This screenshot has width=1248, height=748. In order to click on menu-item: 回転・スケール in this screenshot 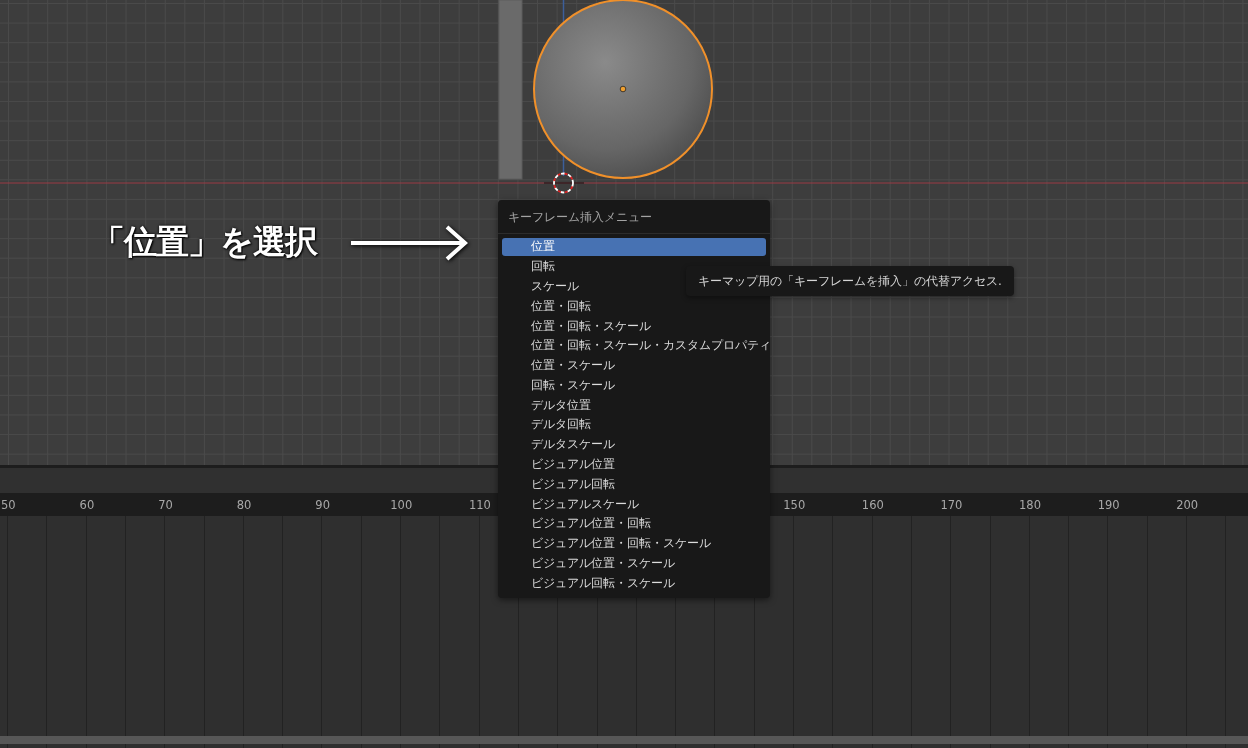, I will do `click(634, 385)`.